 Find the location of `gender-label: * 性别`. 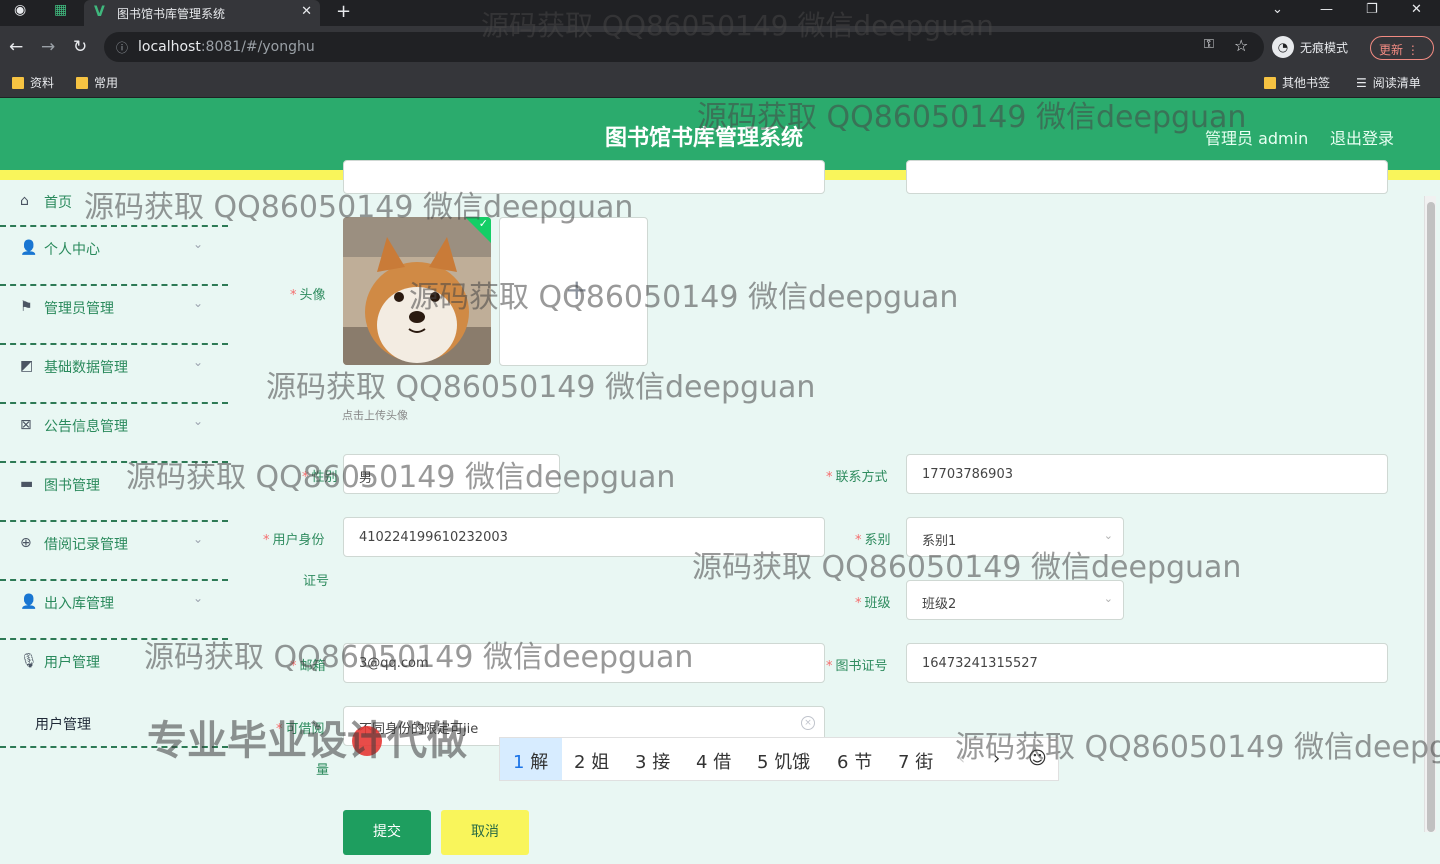

gender-label: * 性别 is located at coordinates (320, 477).